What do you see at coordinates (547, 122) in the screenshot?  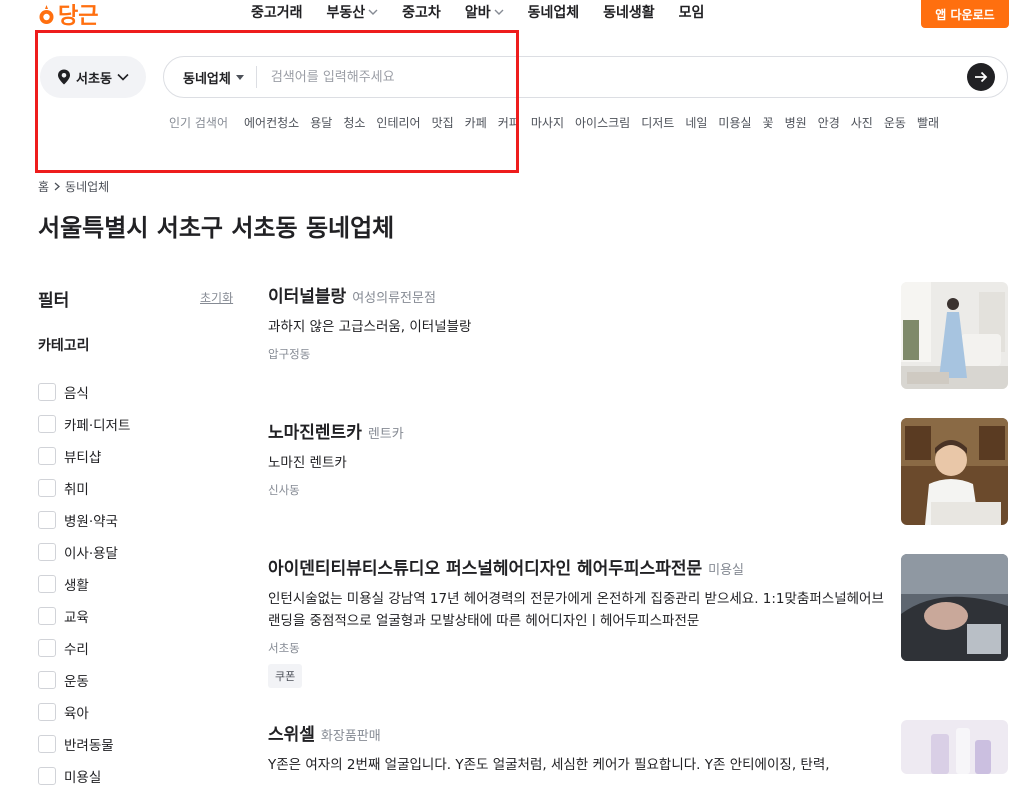 I see `keyword-link: 마사지` at bounding box center [547, 122].